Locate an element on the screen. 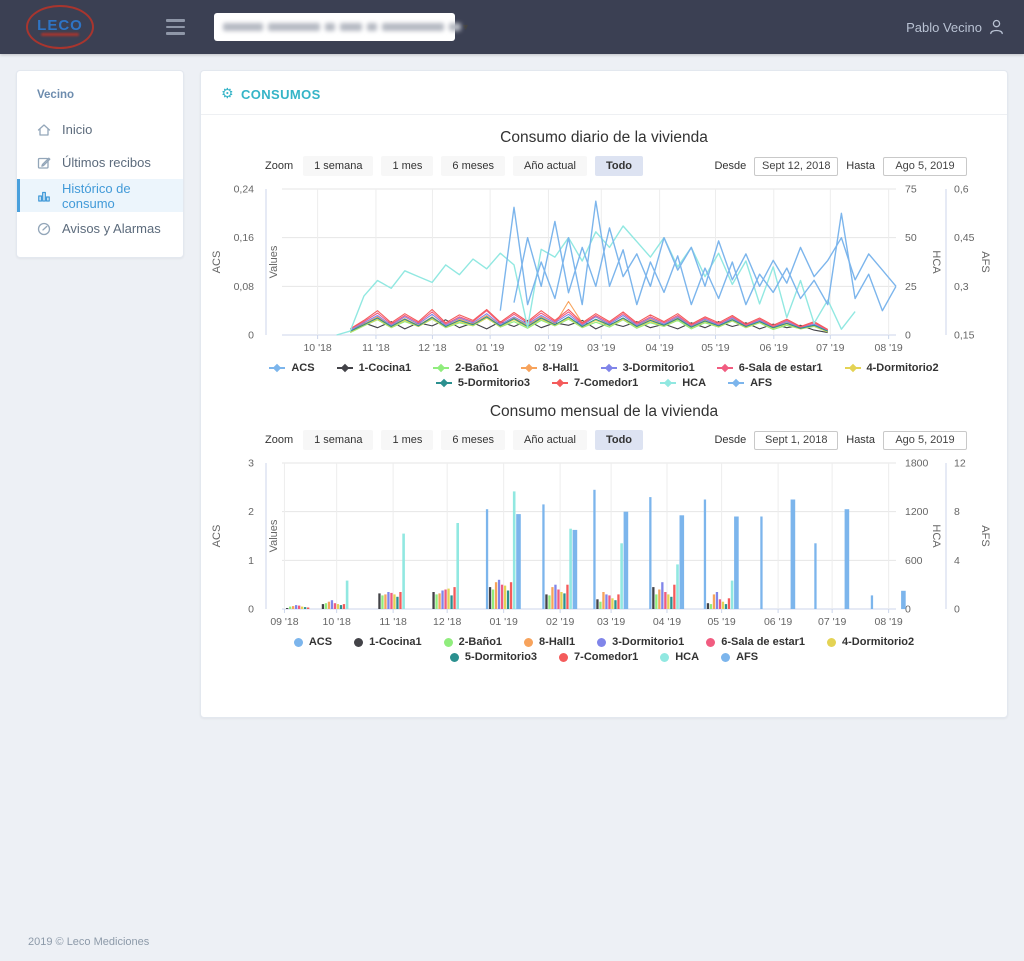 The width and height of the screenshot is (1024, 961). user-menu: Pablo Vecino is located at coordinates (955, 27).